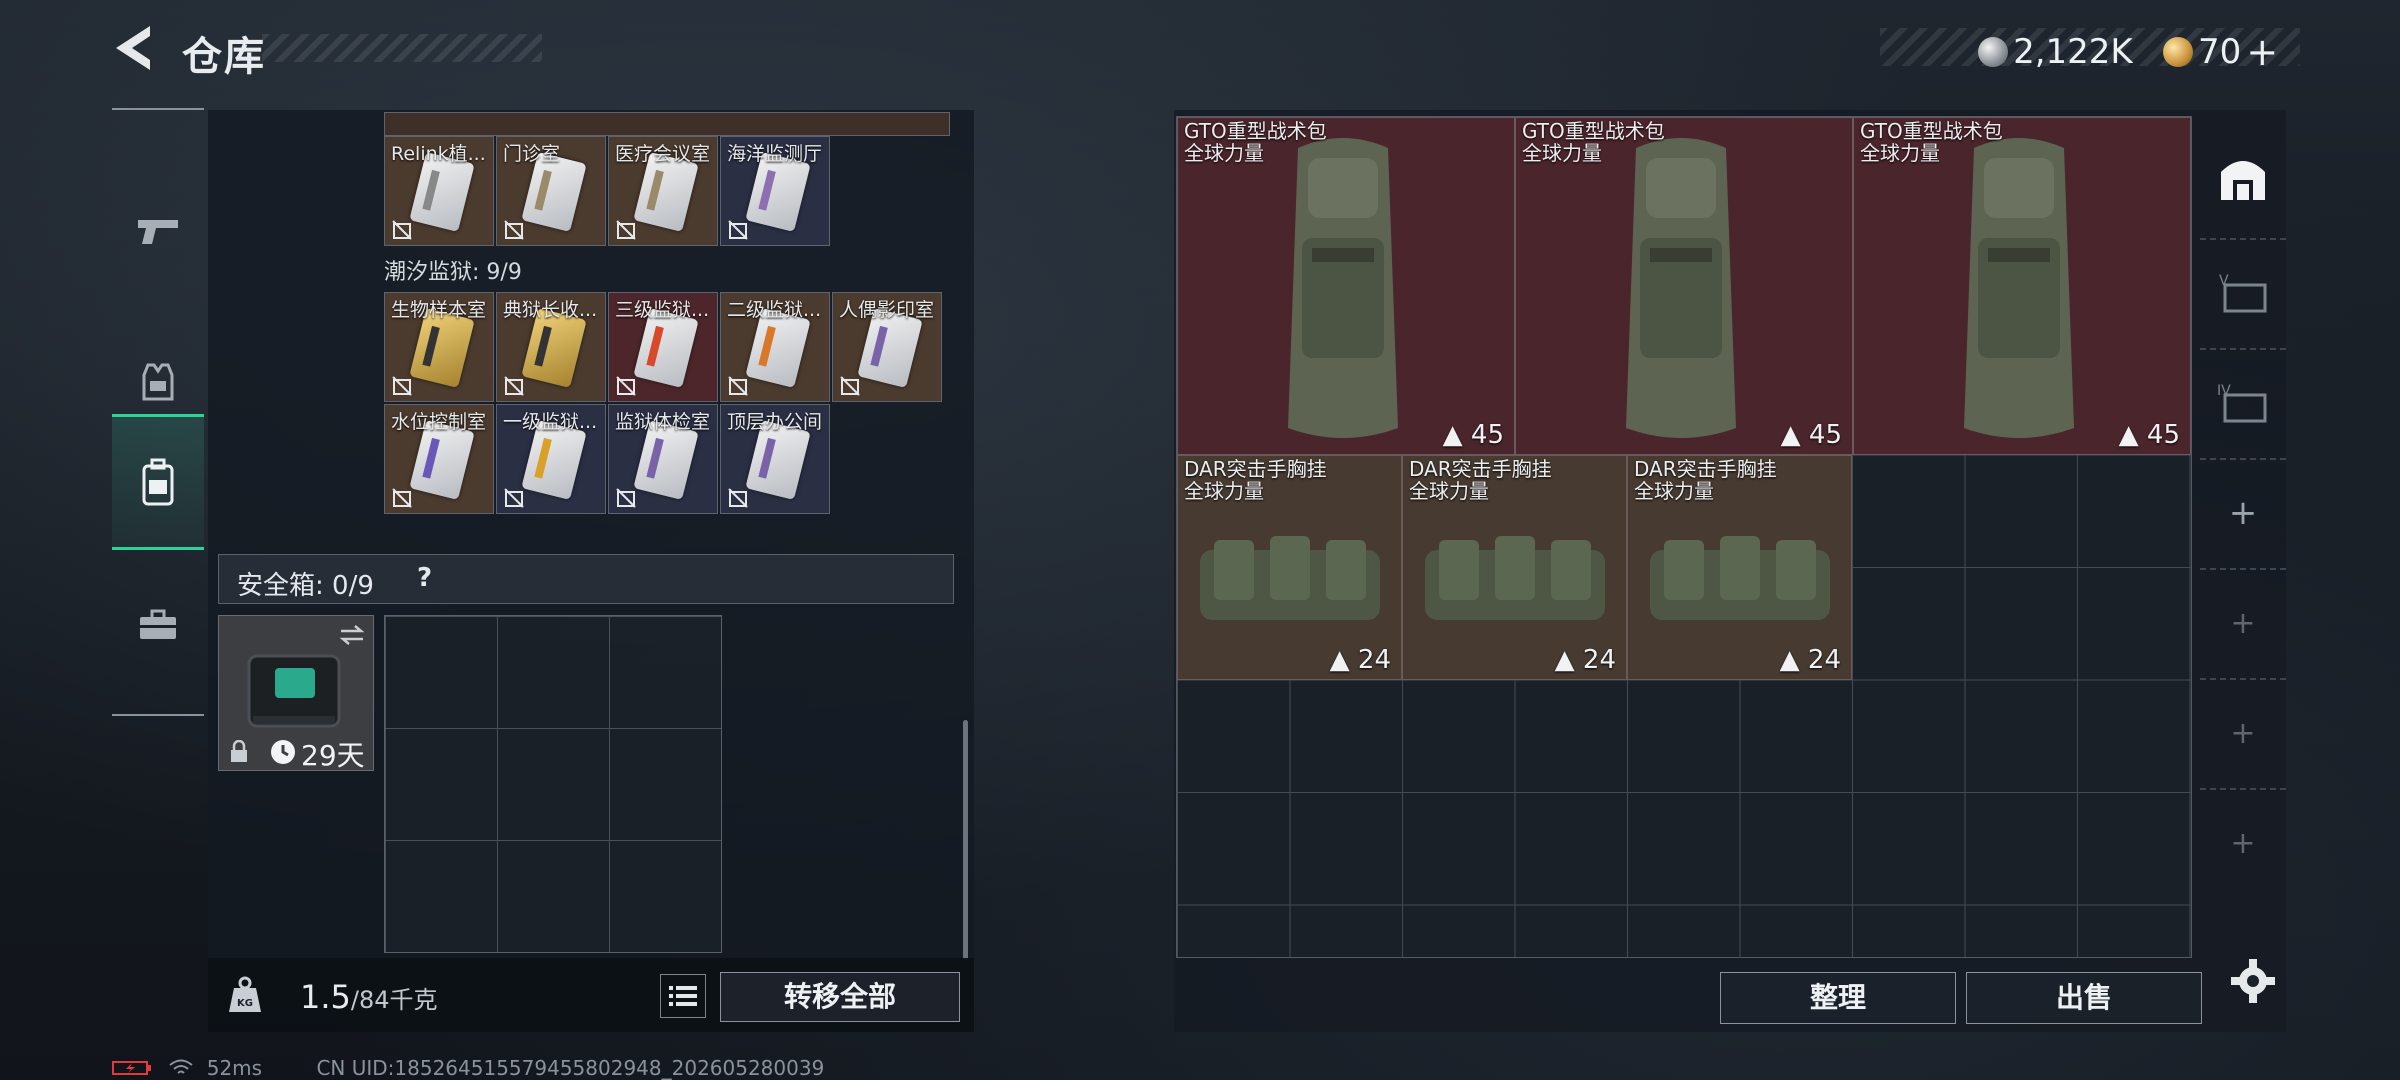  I want to click on keycard-item: 医疗会议室, so click(663, 191).